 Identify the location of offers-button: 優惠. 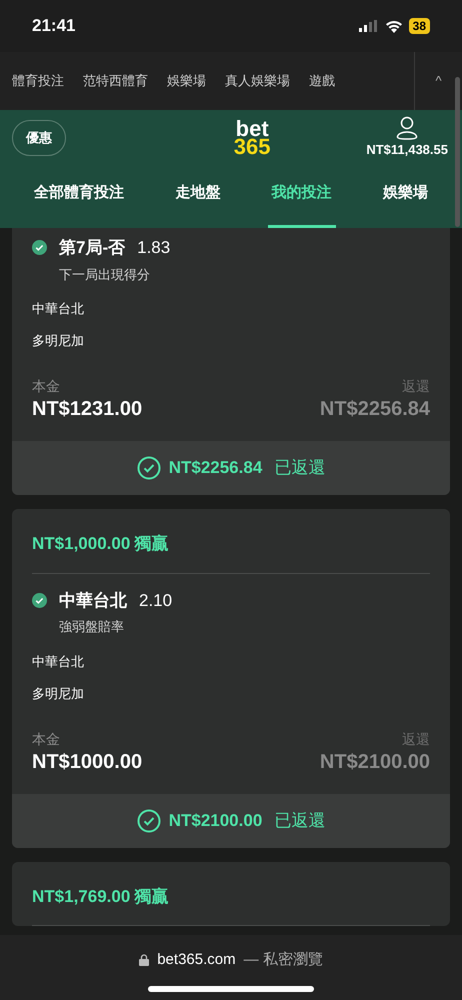
(39, 138).